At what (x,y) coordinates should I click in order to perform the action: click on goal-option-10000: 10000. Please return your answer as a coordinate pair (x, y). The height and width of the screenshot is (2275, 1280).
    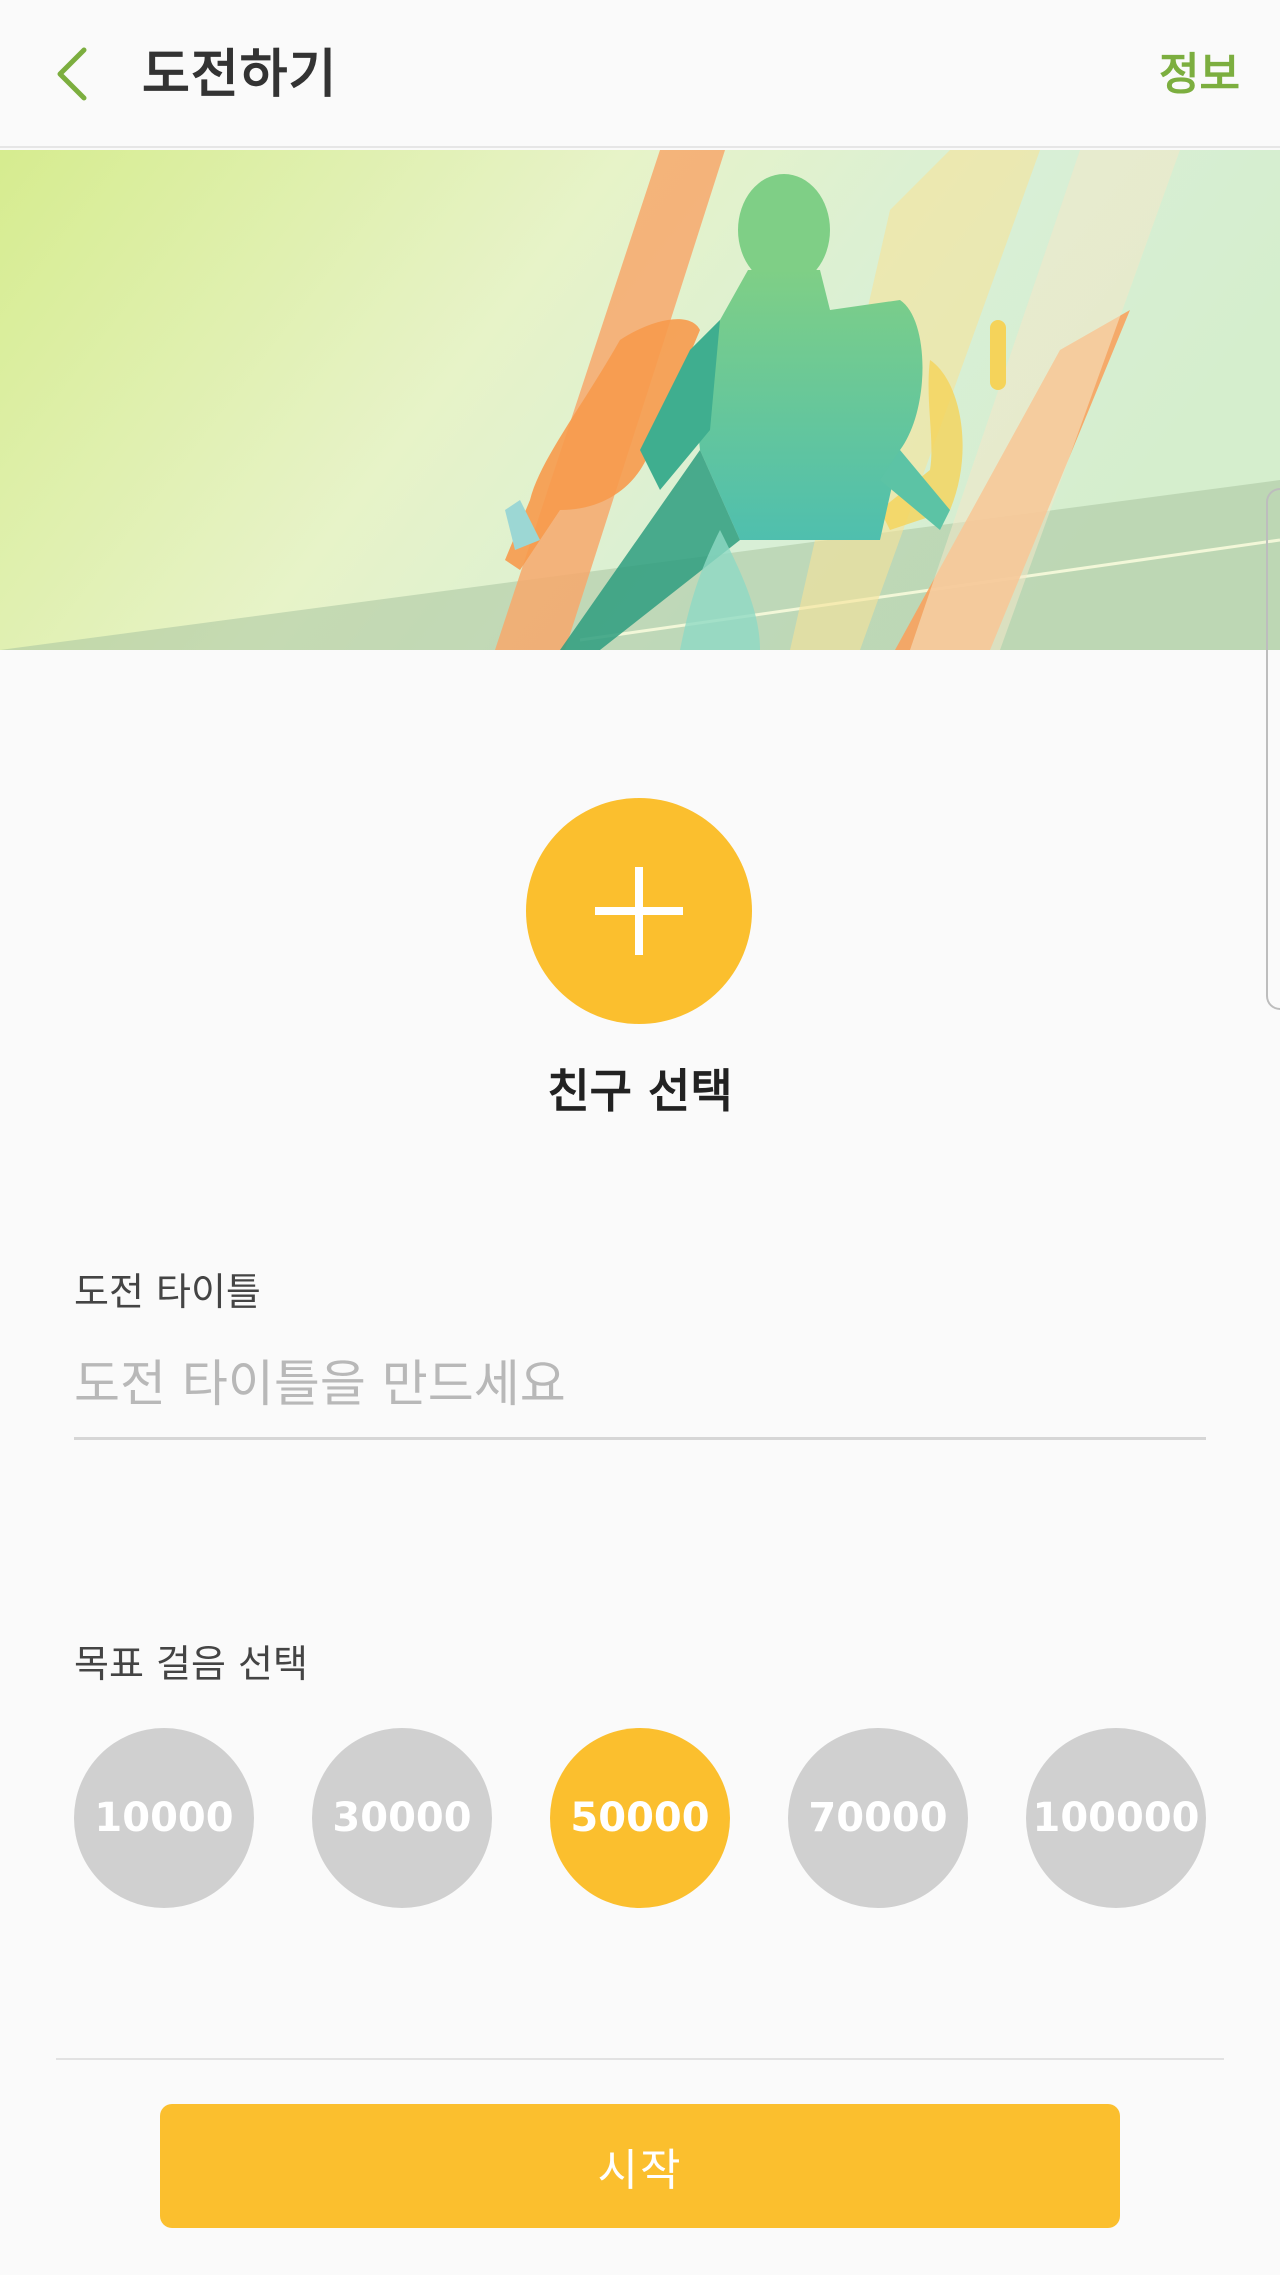
    Looking at the image, I should click on (164, 1818).